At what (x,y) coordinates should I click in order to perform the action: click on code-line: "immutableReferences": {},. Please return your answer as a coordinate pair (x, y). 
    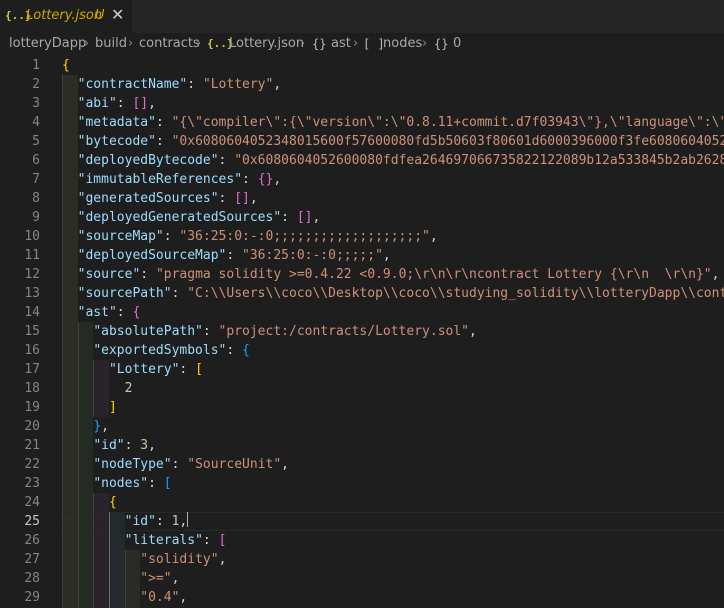
    Looking at the image, I should click on (172, 179).